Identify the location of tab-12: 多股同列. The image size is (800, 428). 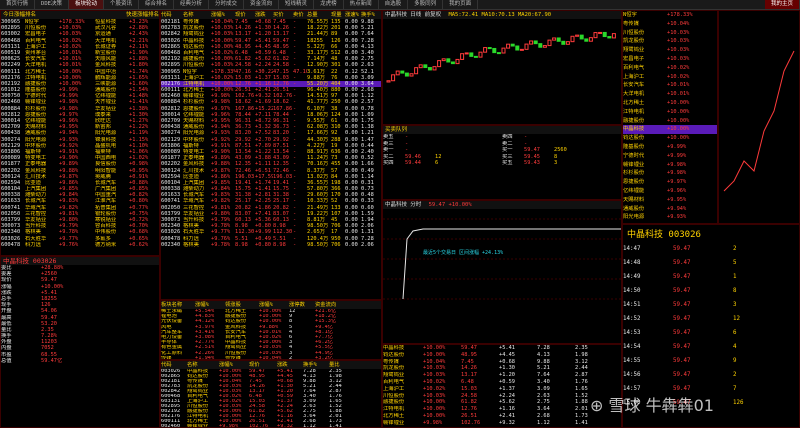
(426, 4).